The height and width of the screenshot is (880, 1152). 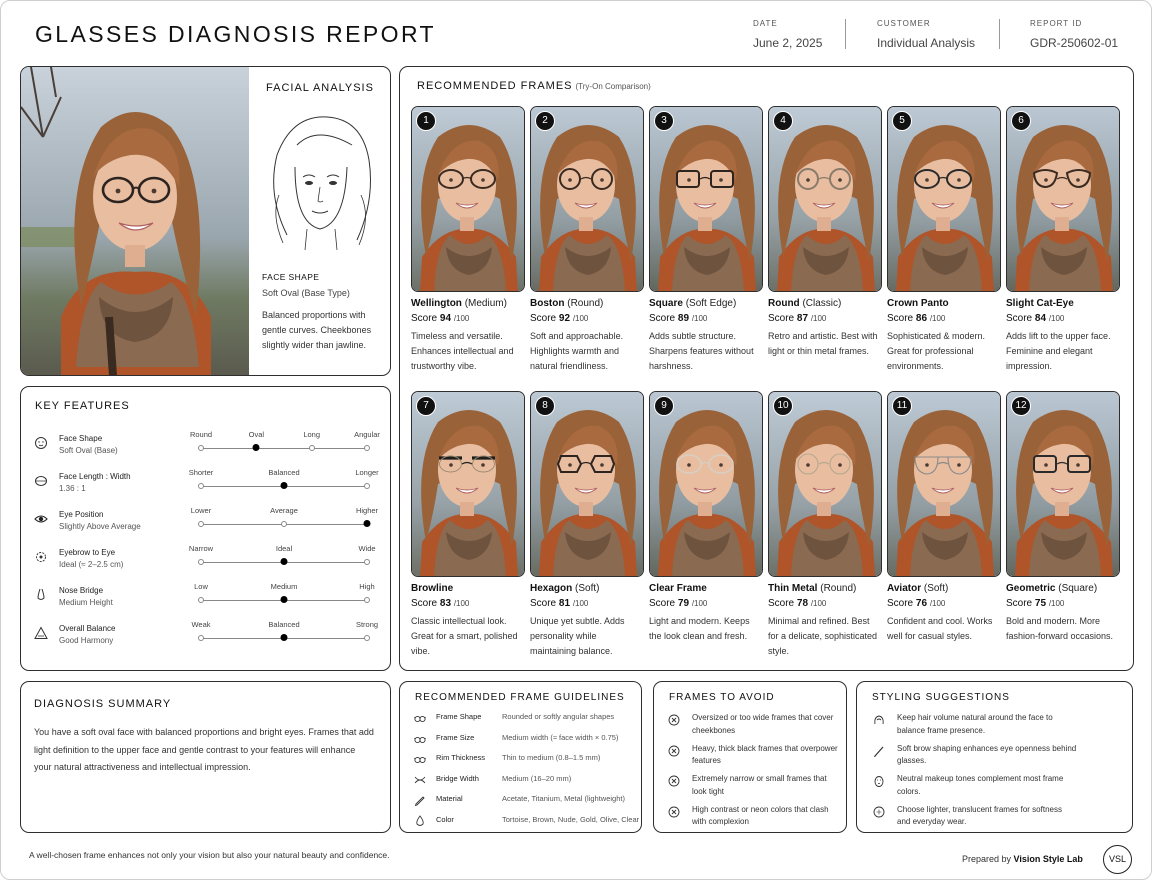 What do you see at coordinates (783, 121) in the screenshot?
I see `frame-rank-badge: 4` at bounding box center [783, 121].